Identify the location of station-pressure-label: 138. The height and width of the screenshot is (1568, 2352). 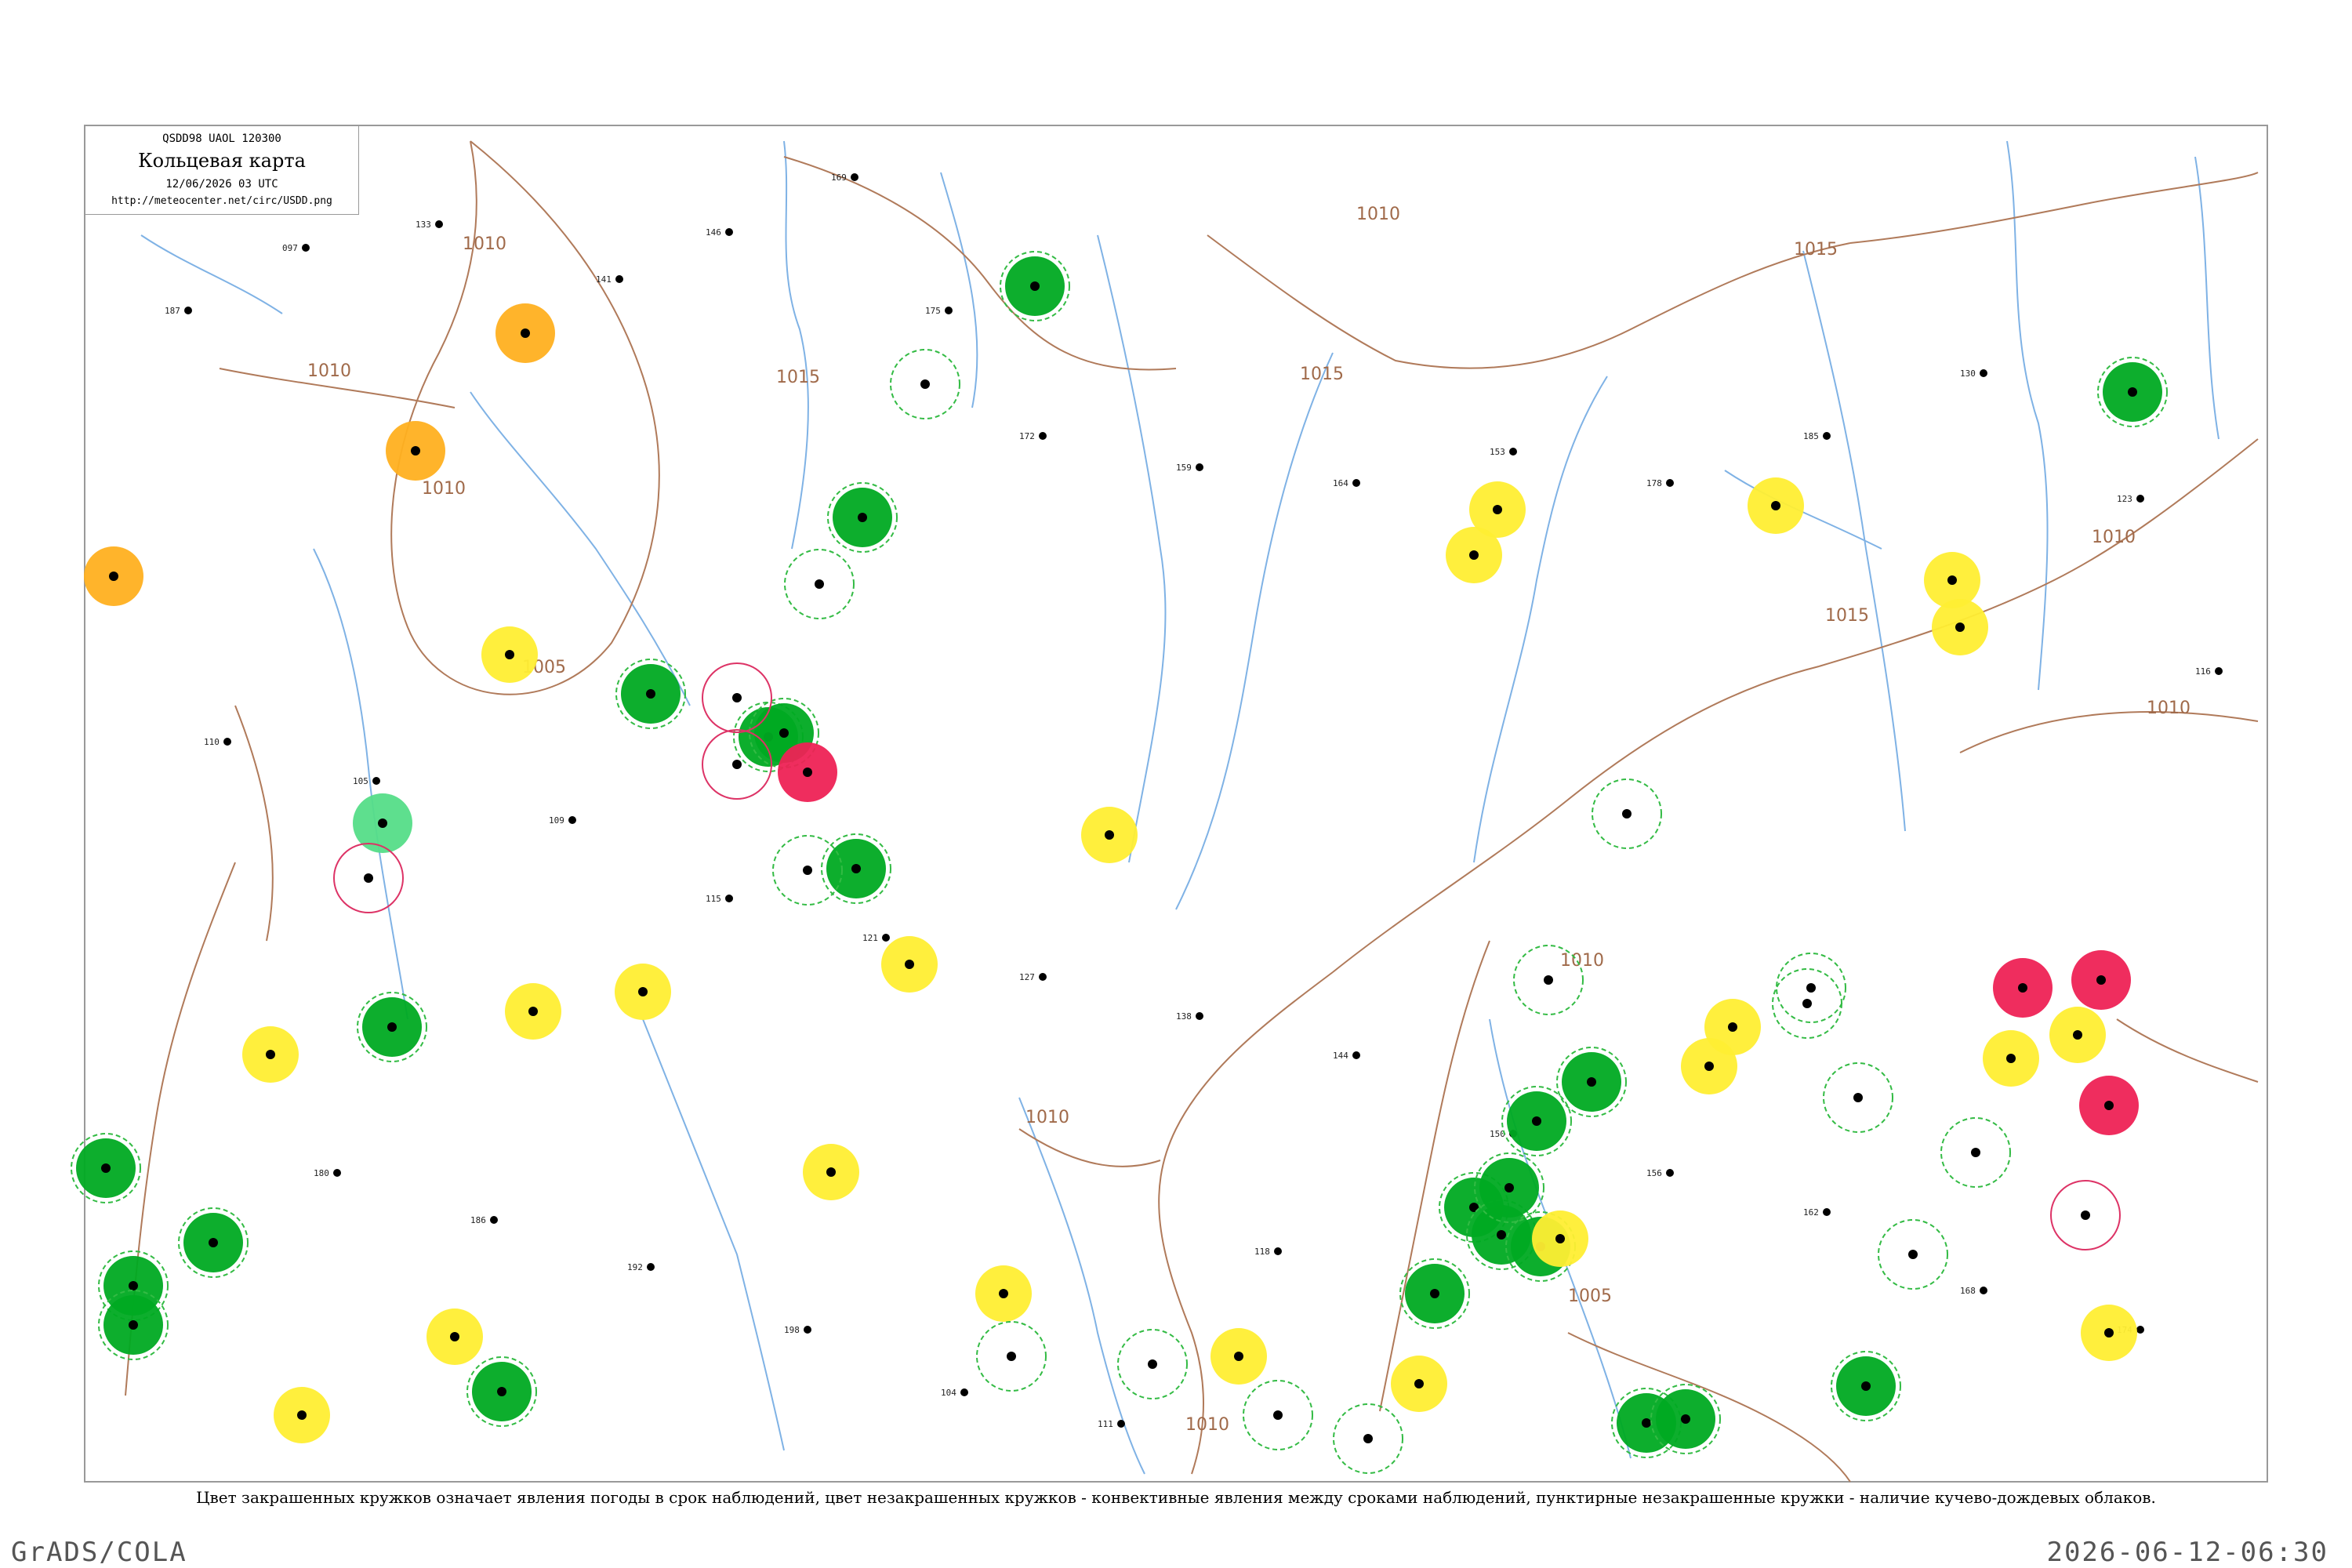
(1184, 1016).